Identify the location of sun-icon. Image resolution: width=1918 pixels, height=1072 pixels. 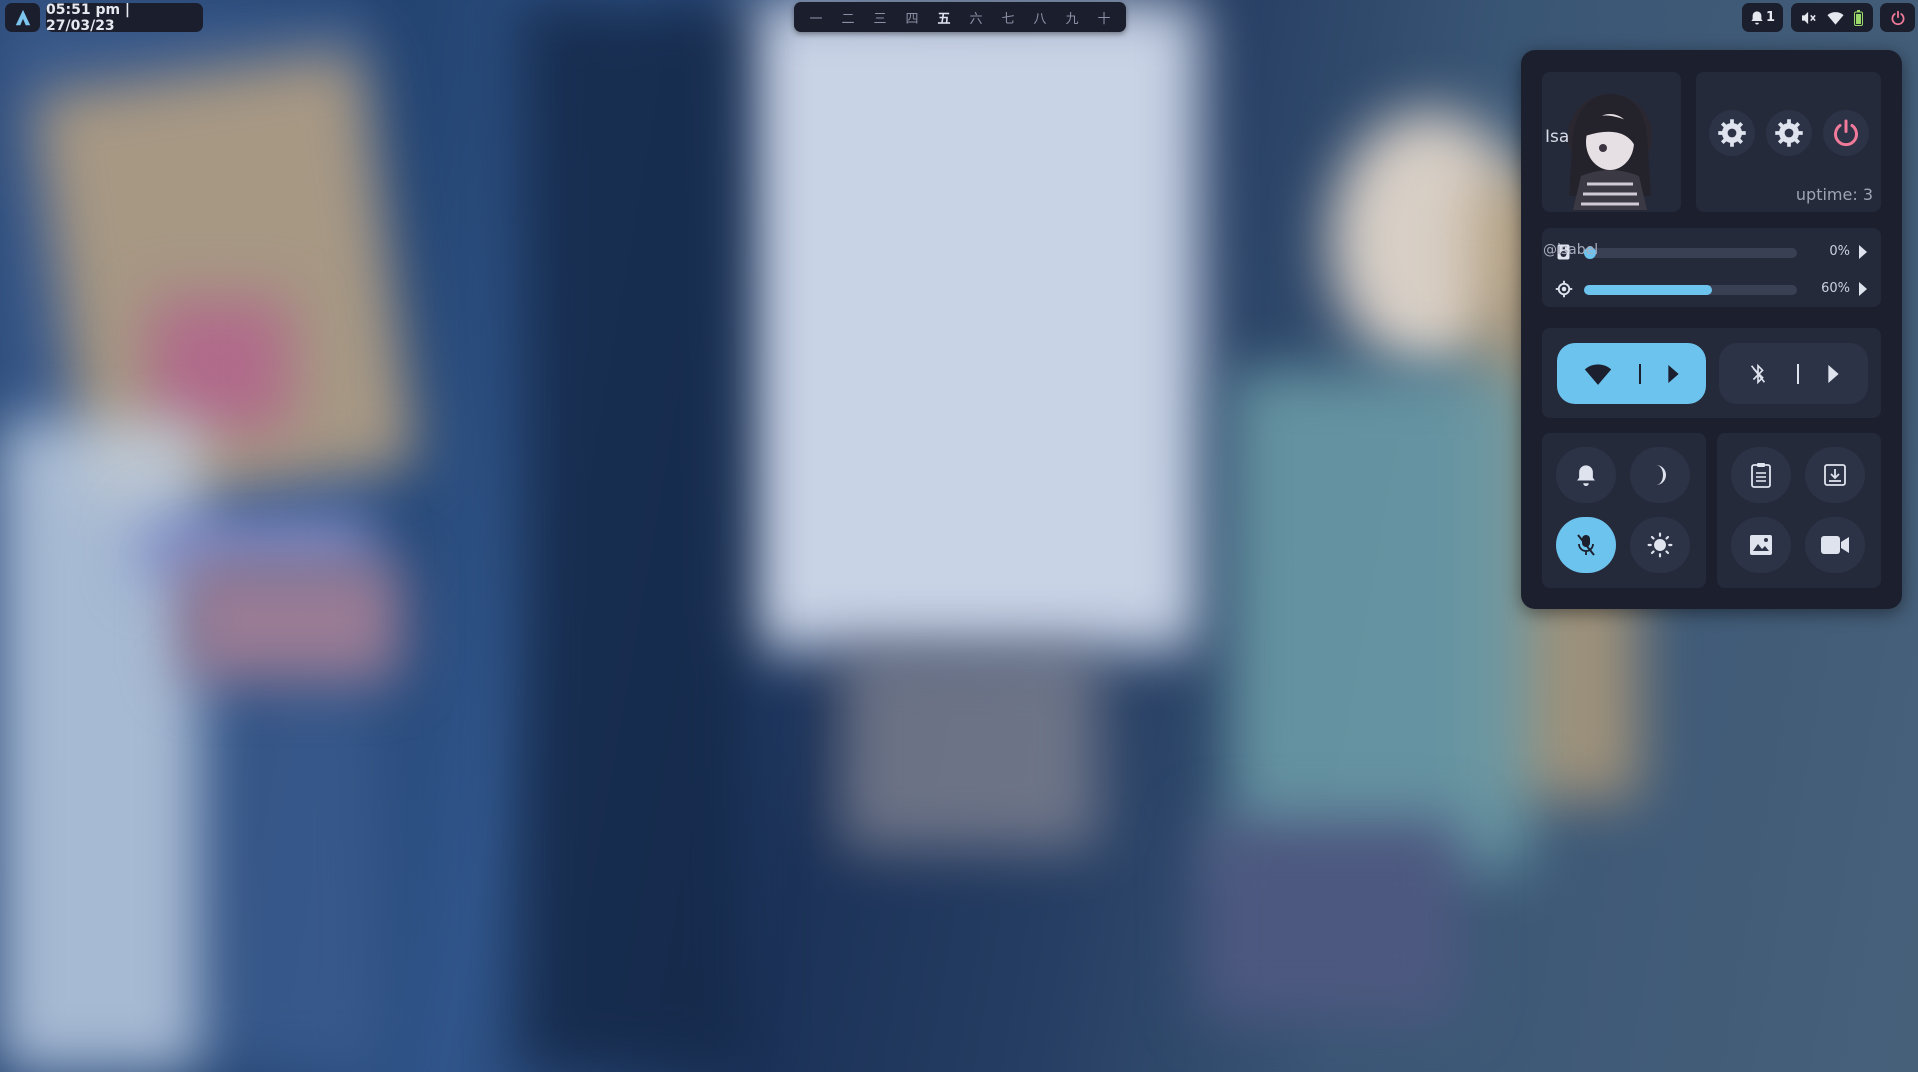
(1660, 545).